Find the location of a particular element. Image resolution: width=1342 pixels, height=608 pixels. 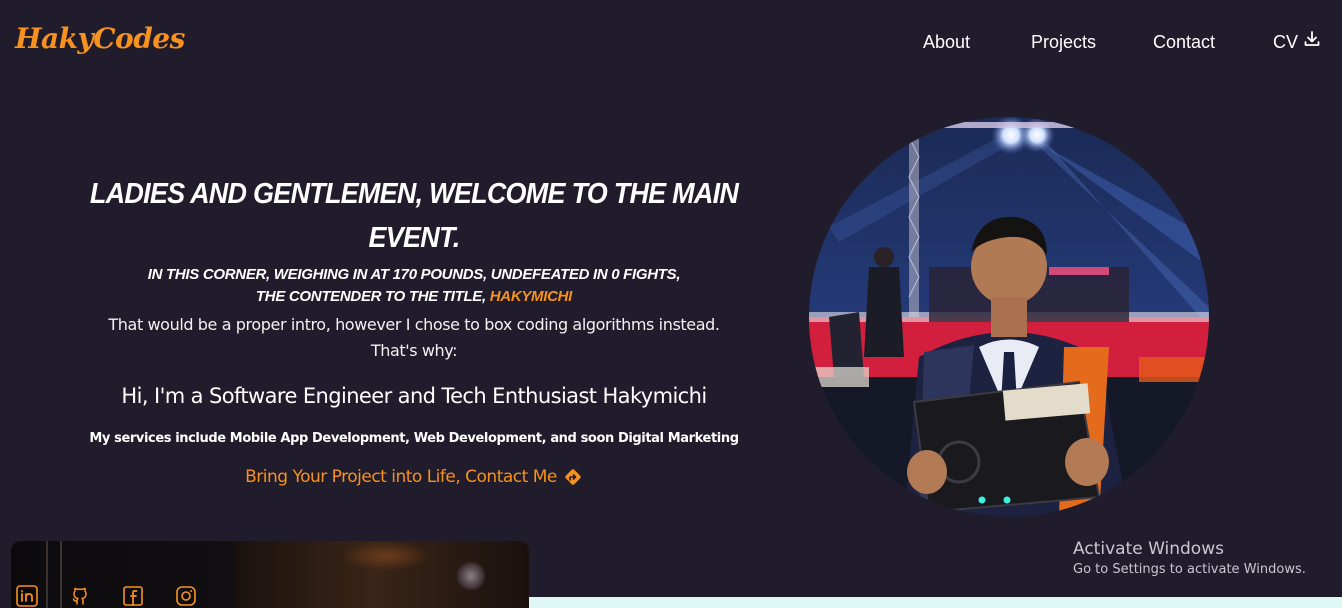

watermark-subtitle: Go to Settings to activate Windows. is located at coordinates (1189, 569).